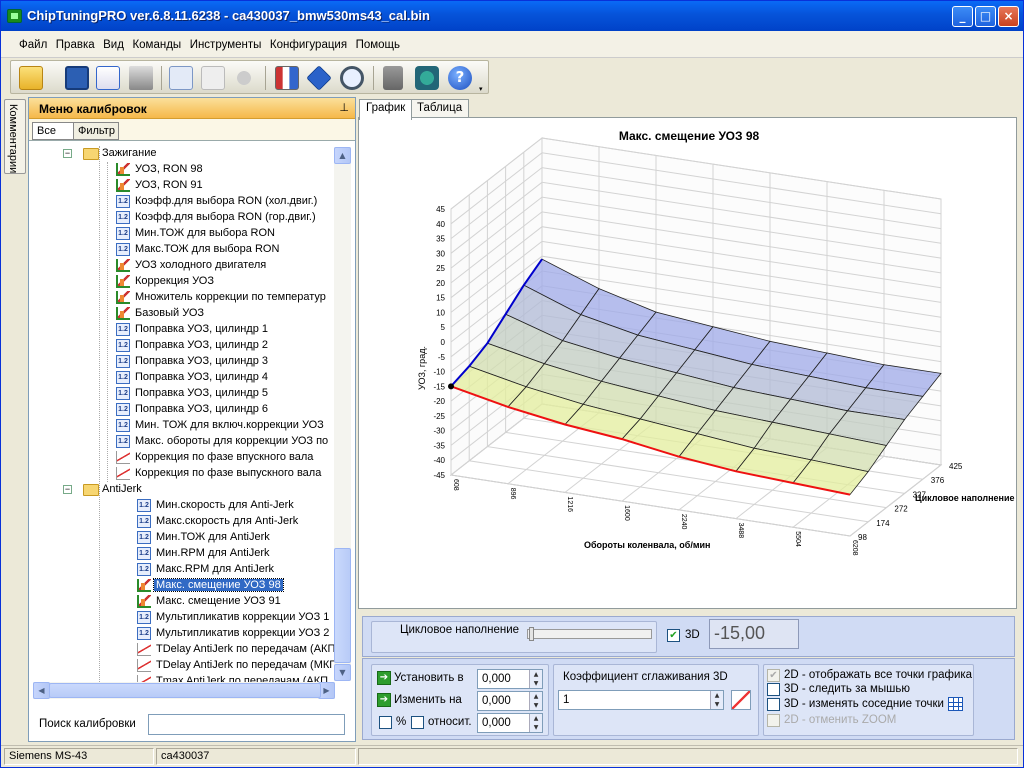 This screenshot has height=768, width=1024. What do you see at coordinates (378, 45) in the screenshot?
I see `menu-help: Помощь` at bounding box center [378, 45].